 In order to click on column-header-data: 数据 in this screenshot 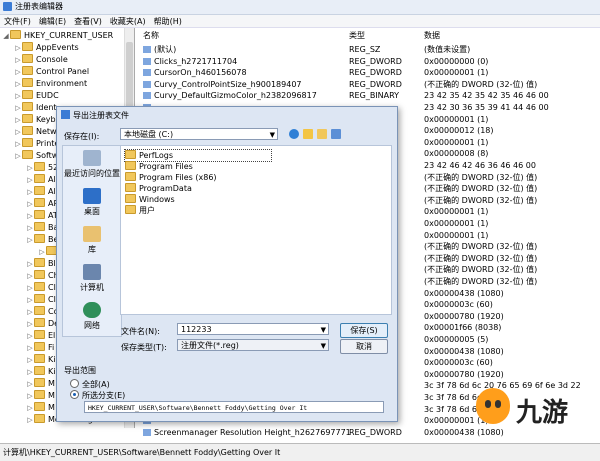, I will do `click(432, 36)`.